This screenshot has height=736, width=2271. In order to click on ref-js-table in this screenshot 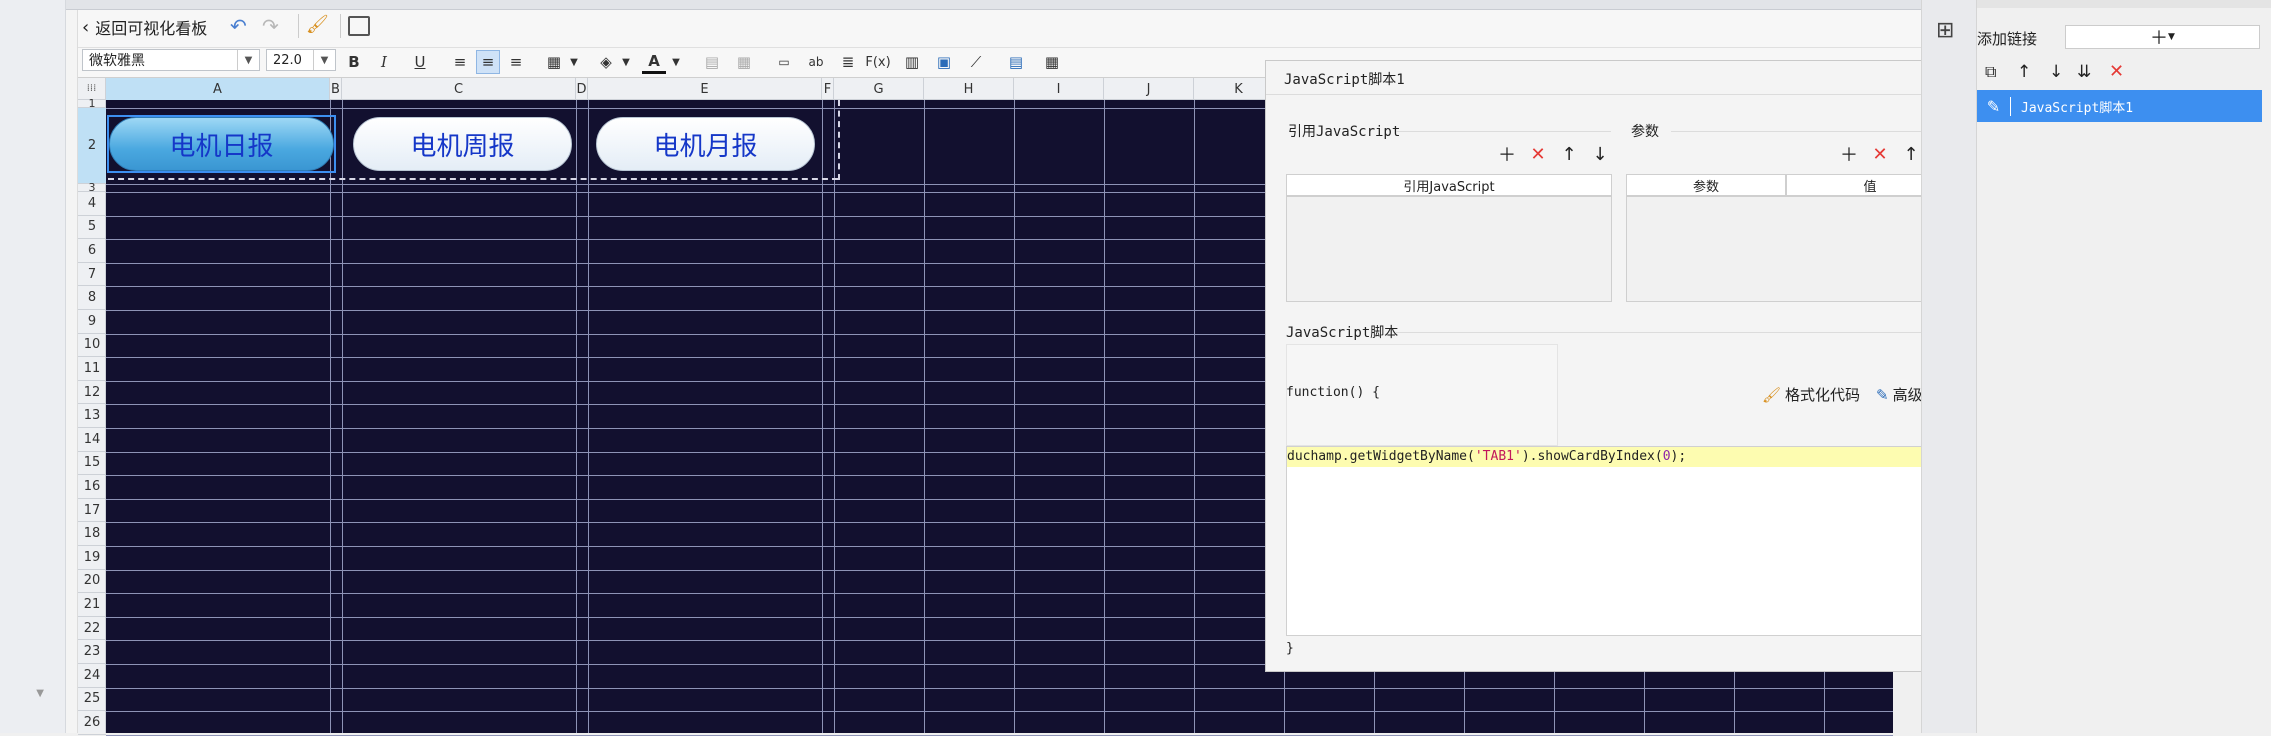, I will do `click(1449, 249)`.